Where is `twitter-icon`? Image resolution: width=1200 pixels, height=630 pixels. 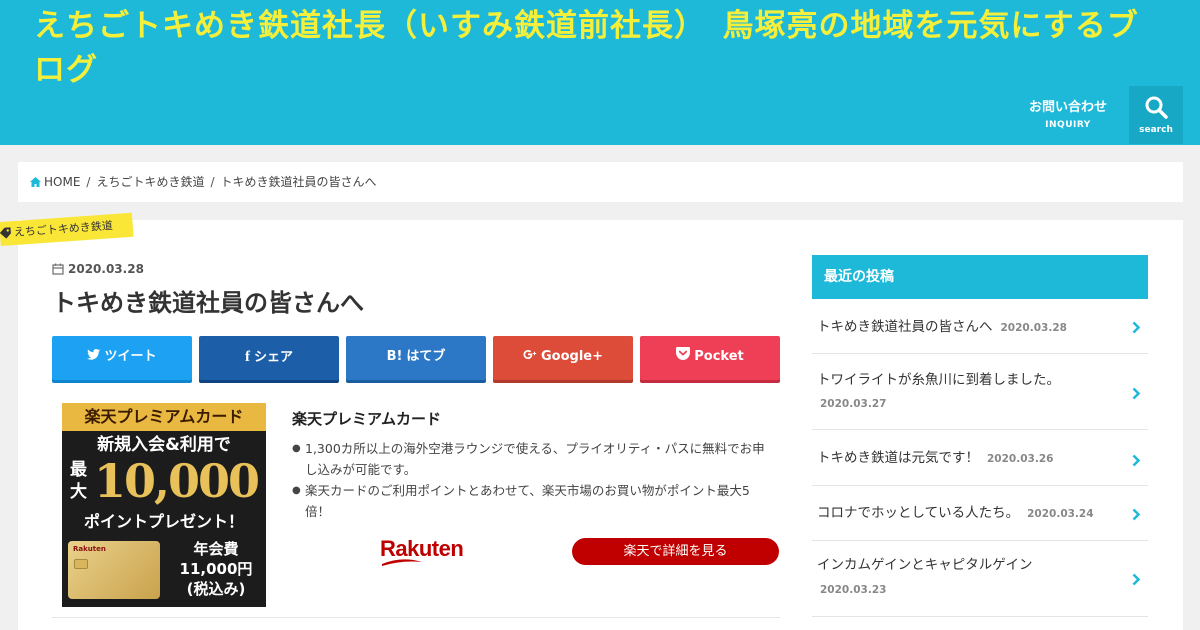 twitter-icon is located at coordinates (94, 354).